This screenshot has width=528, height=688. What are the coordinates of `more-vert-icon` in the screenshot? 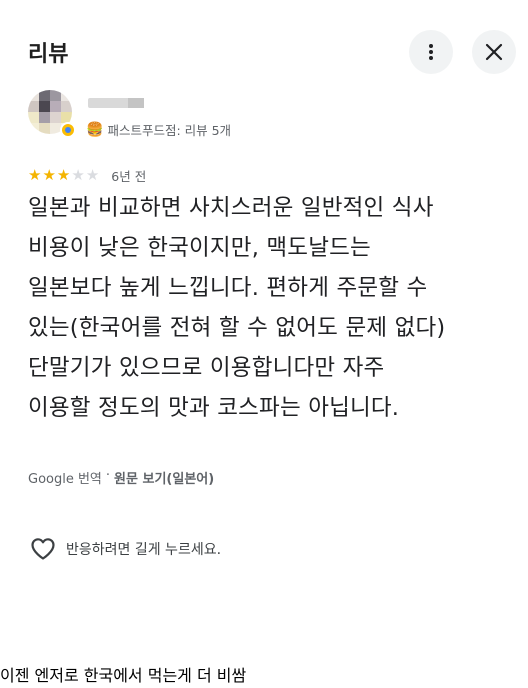 It's located at (431, 52).